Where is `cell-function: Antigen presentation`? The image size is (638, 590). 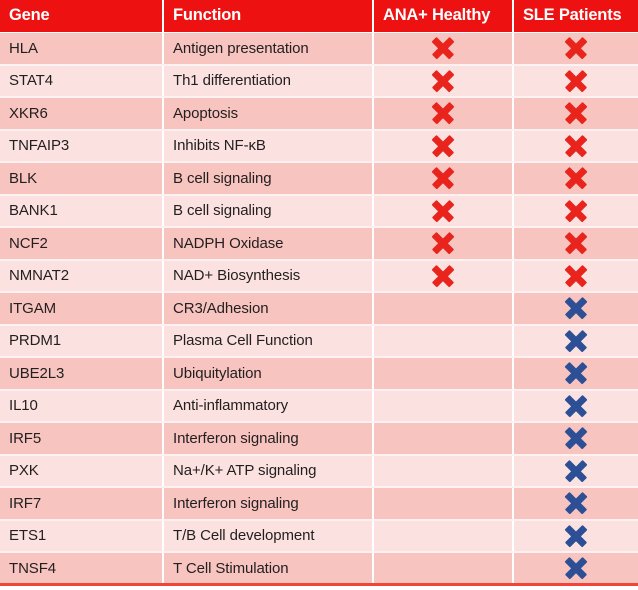 cell-function: Antigen presentation is located at coordinates (268, 49).